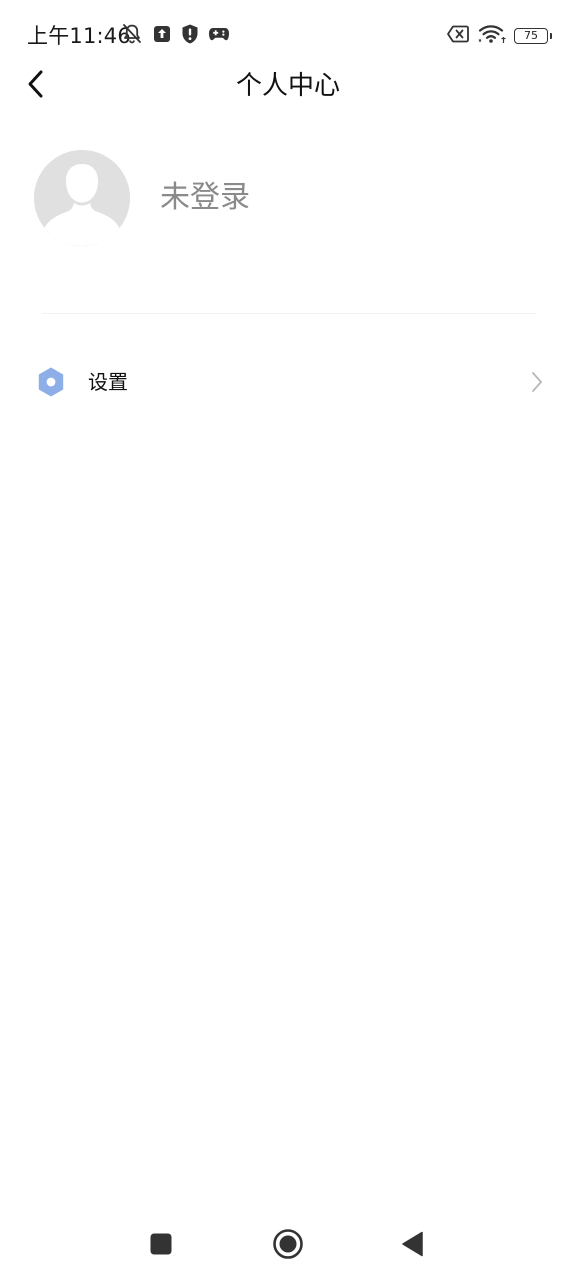 Image resolution: width=576 pixels, height=1280 pixels. Describe the element at coordinates (205, 198) in the screenshot. I see `login-status: 未登录` at that location.